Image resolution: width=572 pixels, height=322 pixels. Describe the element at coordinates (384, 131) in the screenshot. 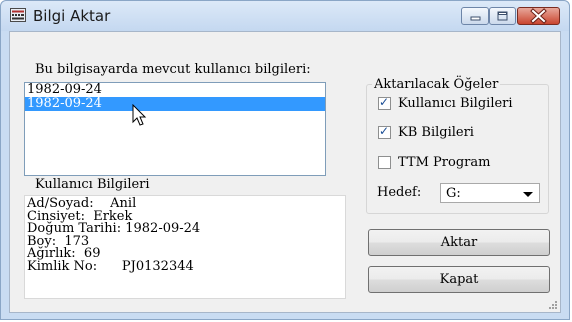

I see `kb-info-checkbox` at that location.